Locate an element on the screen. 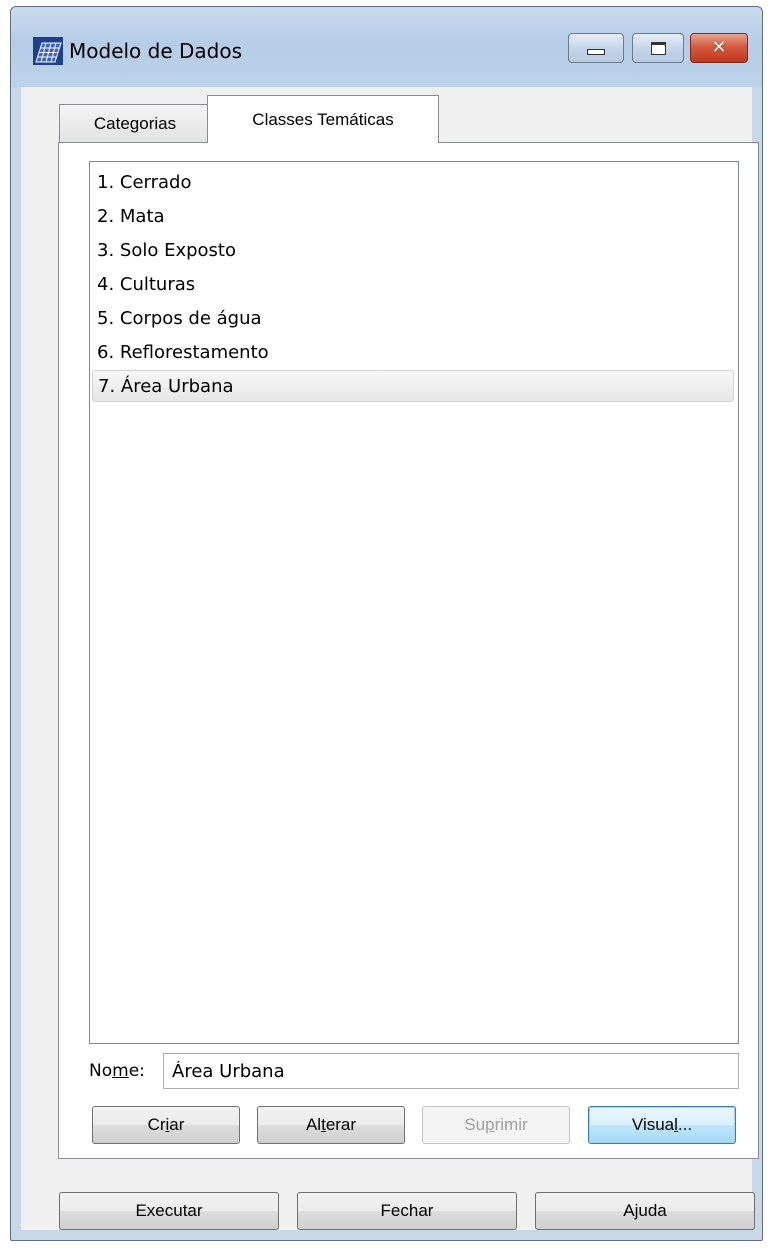  alterar-button: Al t erar is located at coordinates (331, 1125).